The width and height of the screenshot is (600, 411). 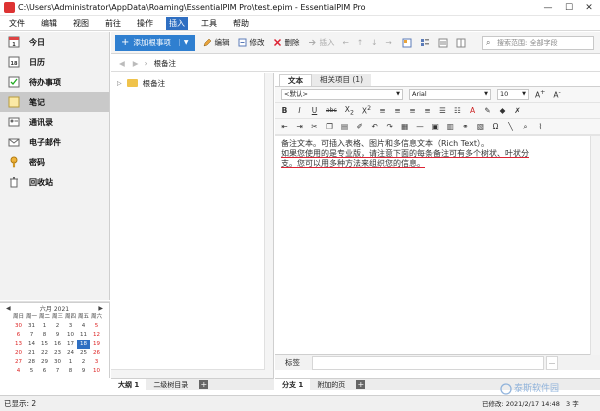 What do you see at coordinates (188, 373) in the screenshot?
I see `tree-horizontal-scrollbar` at bounding box center [188, 373].